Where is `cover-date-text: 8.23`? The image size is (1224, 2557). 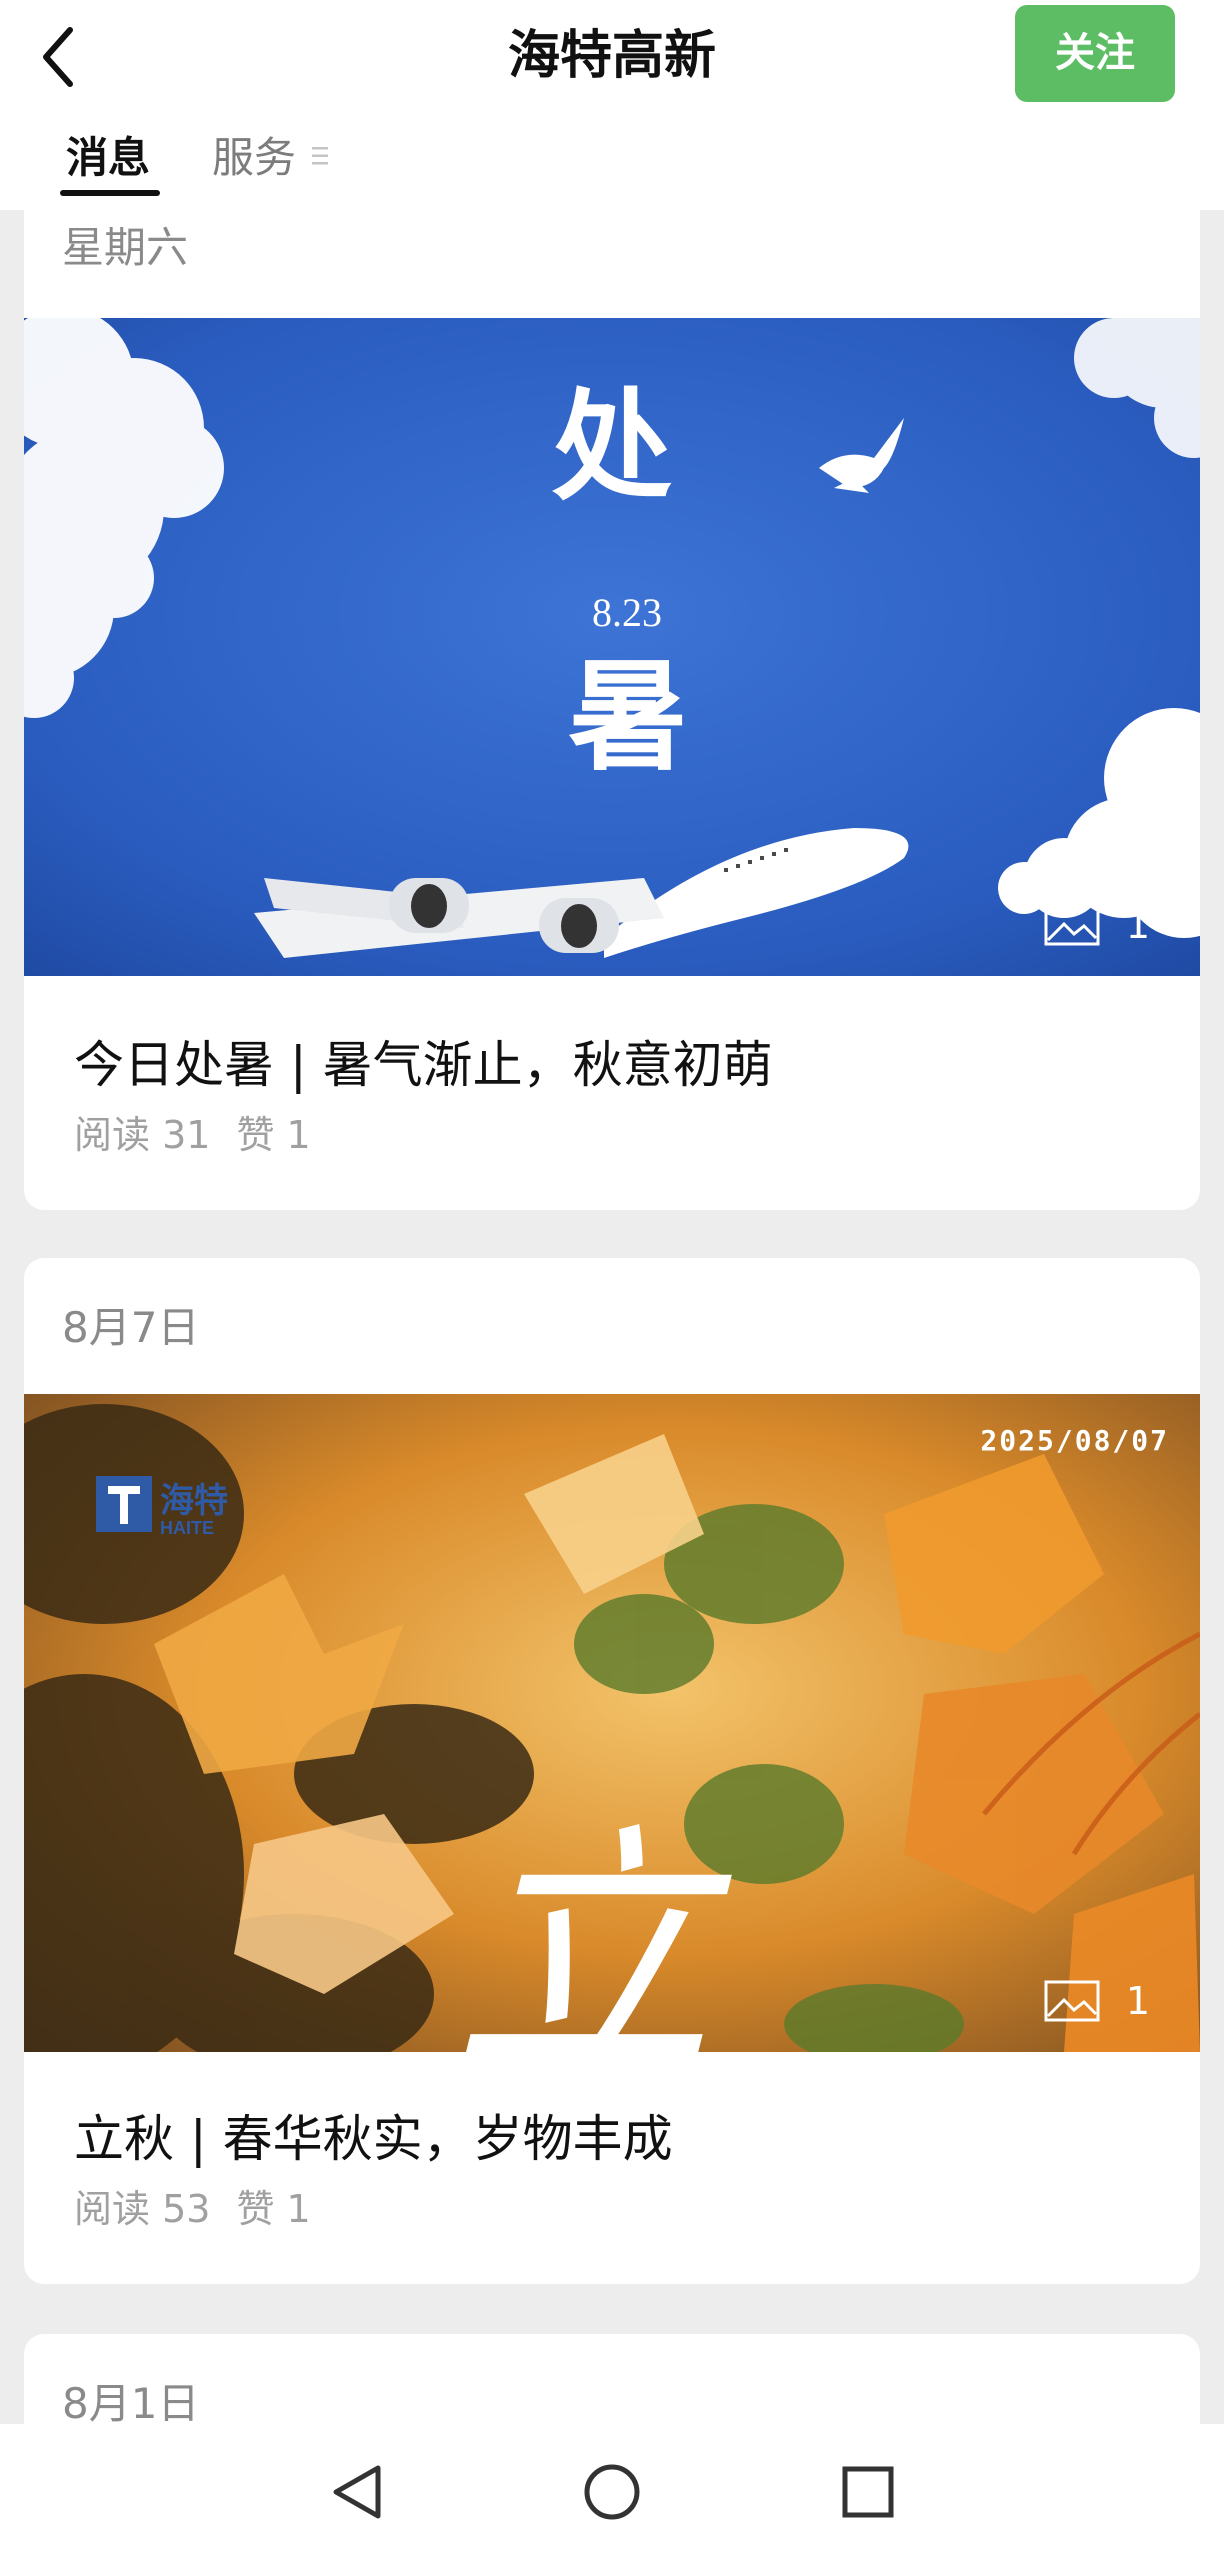 cover-date-text: 8.23 is located at coordinates (627, 612).